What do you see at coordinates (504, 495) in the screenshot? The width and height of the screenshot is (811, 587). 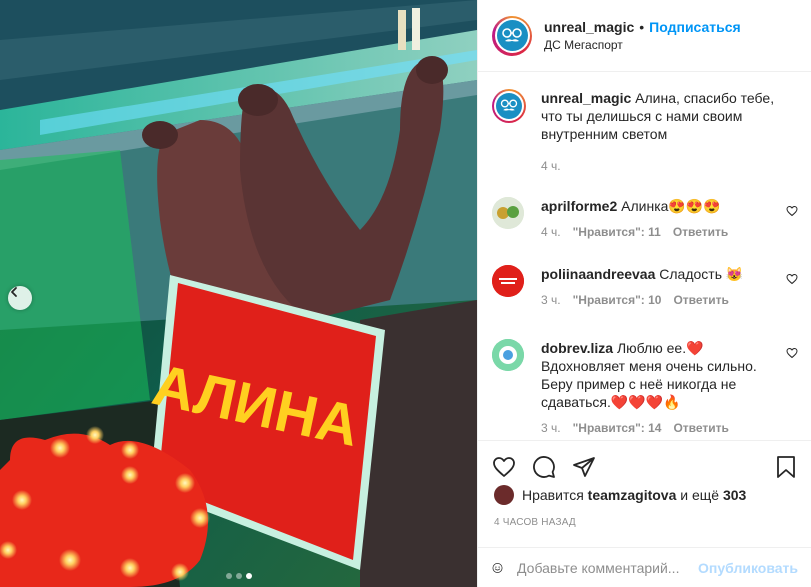 I see `liker-avatar` at bounding box center [504, 495].